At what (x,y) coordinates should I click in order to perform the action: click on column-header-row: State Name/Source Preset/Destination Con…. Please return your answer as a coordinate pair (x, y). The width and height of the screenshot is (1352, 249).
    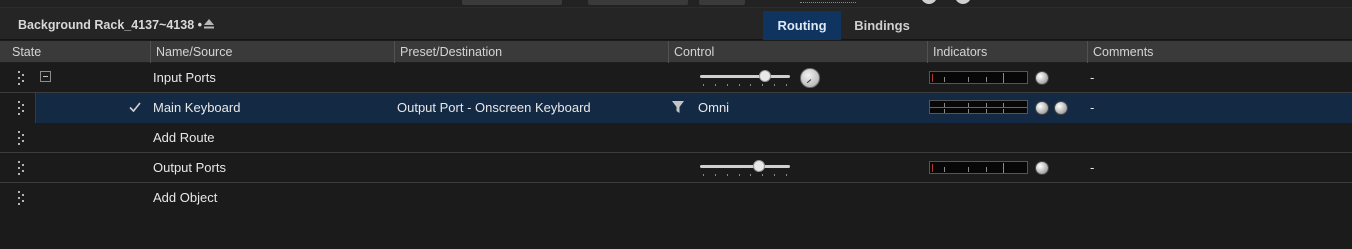
    Looking at the image, I should click on (676, 52).